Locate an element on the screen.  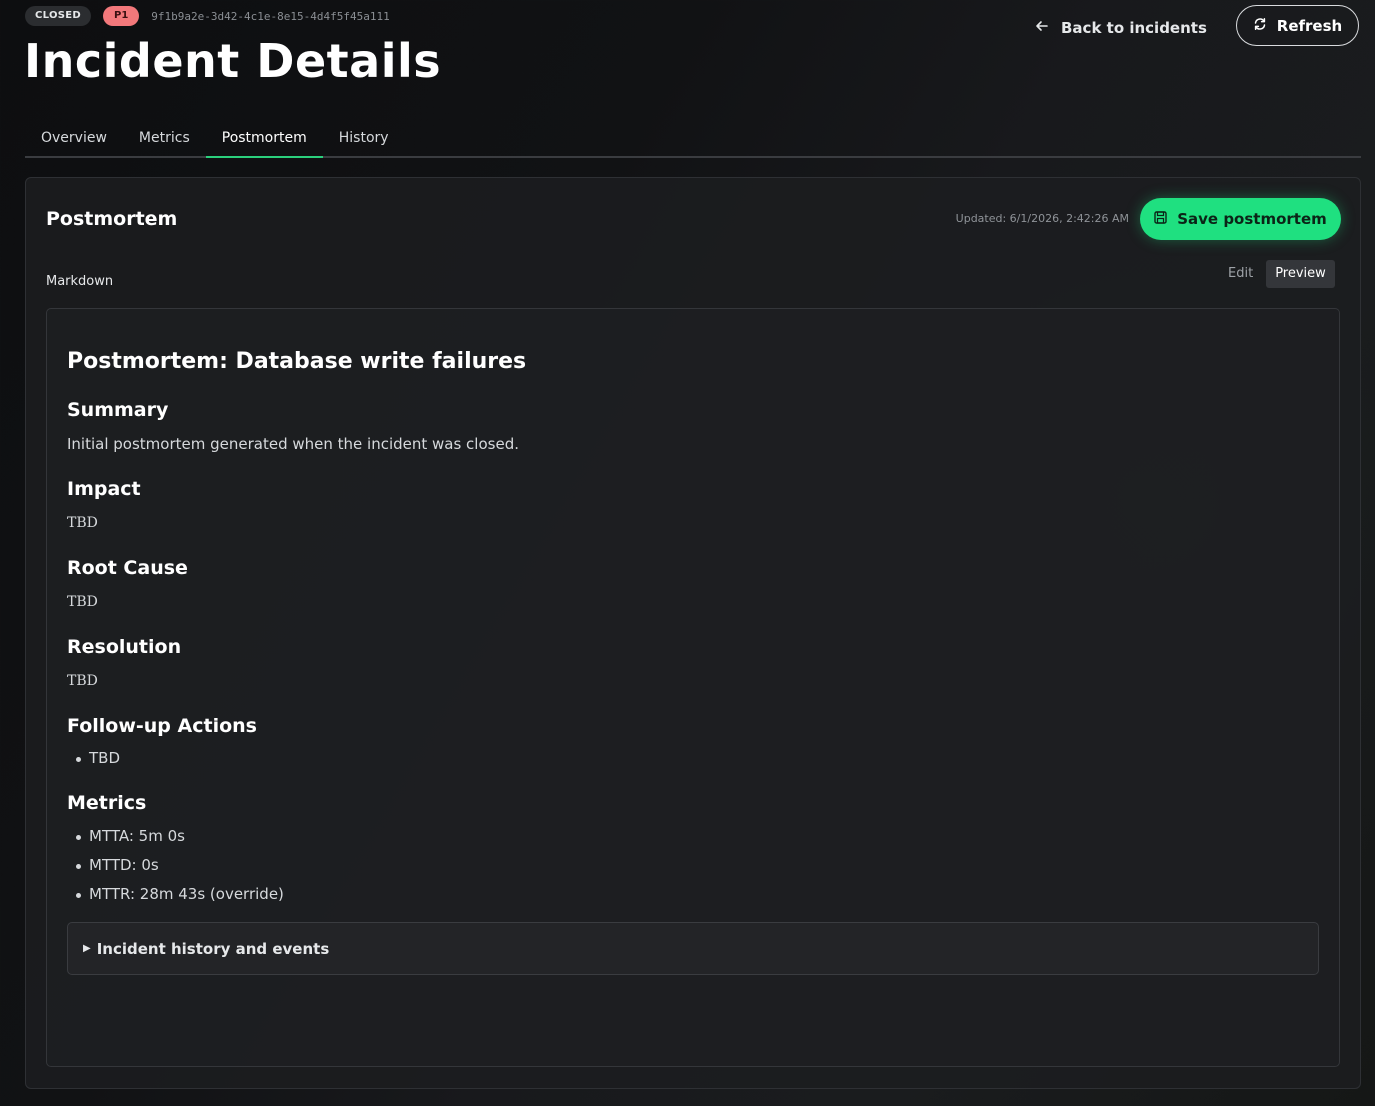
tab-history: History is located at coordinates (364, 138).